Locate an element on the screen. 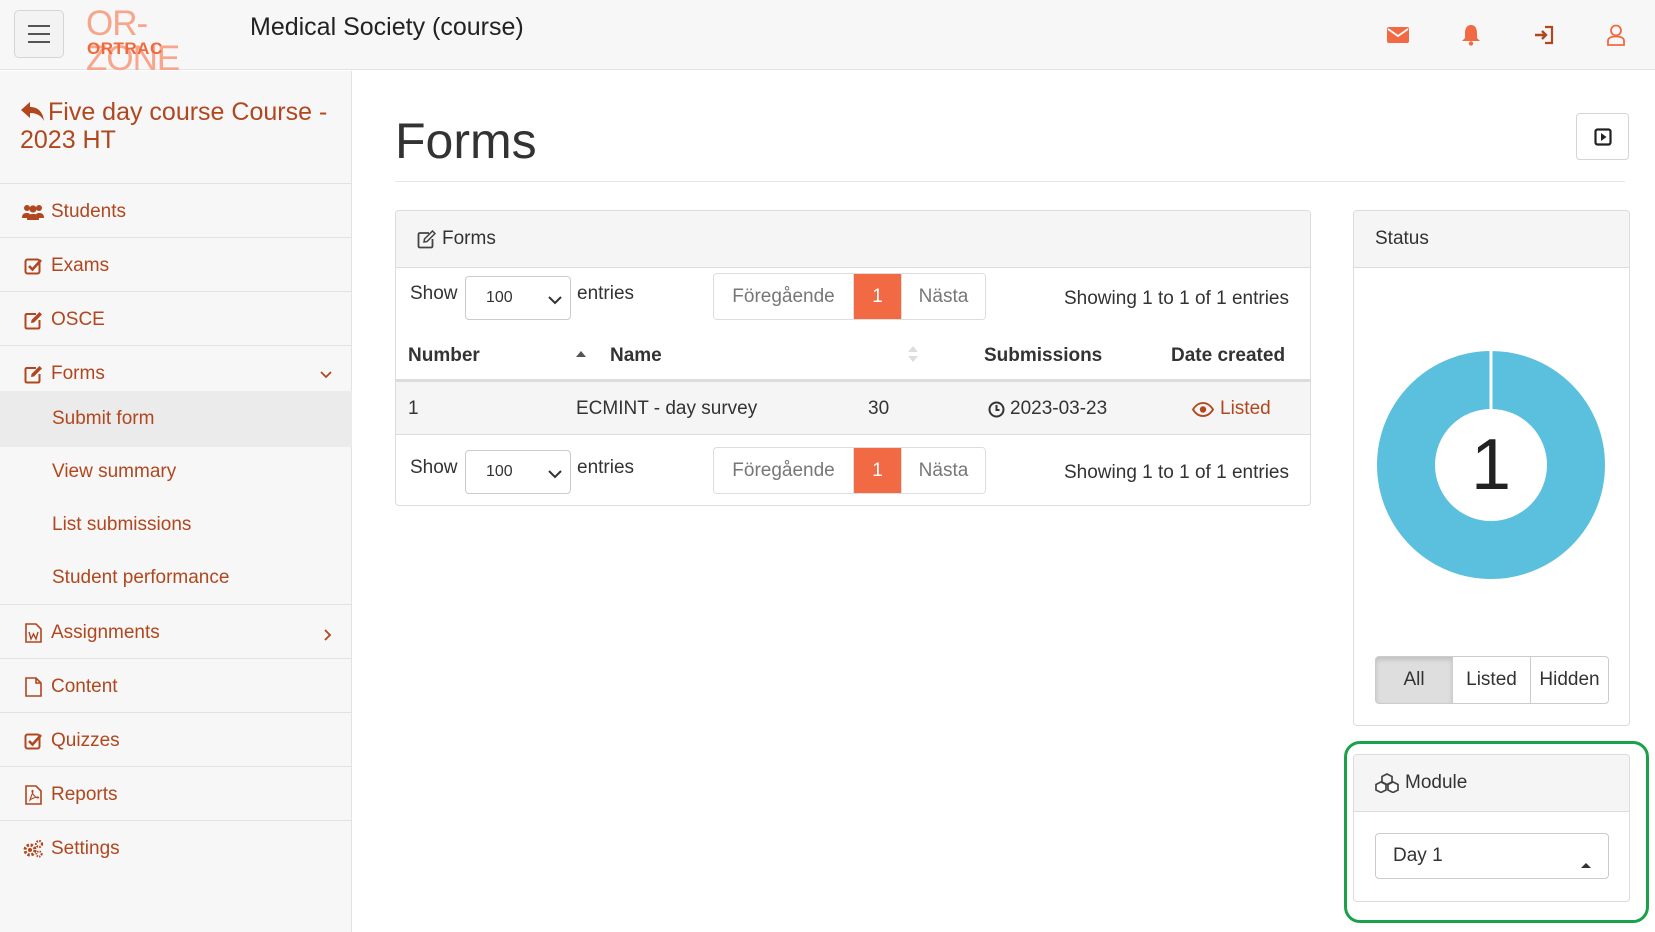  clock-icon is located at coordinates (996, 409).